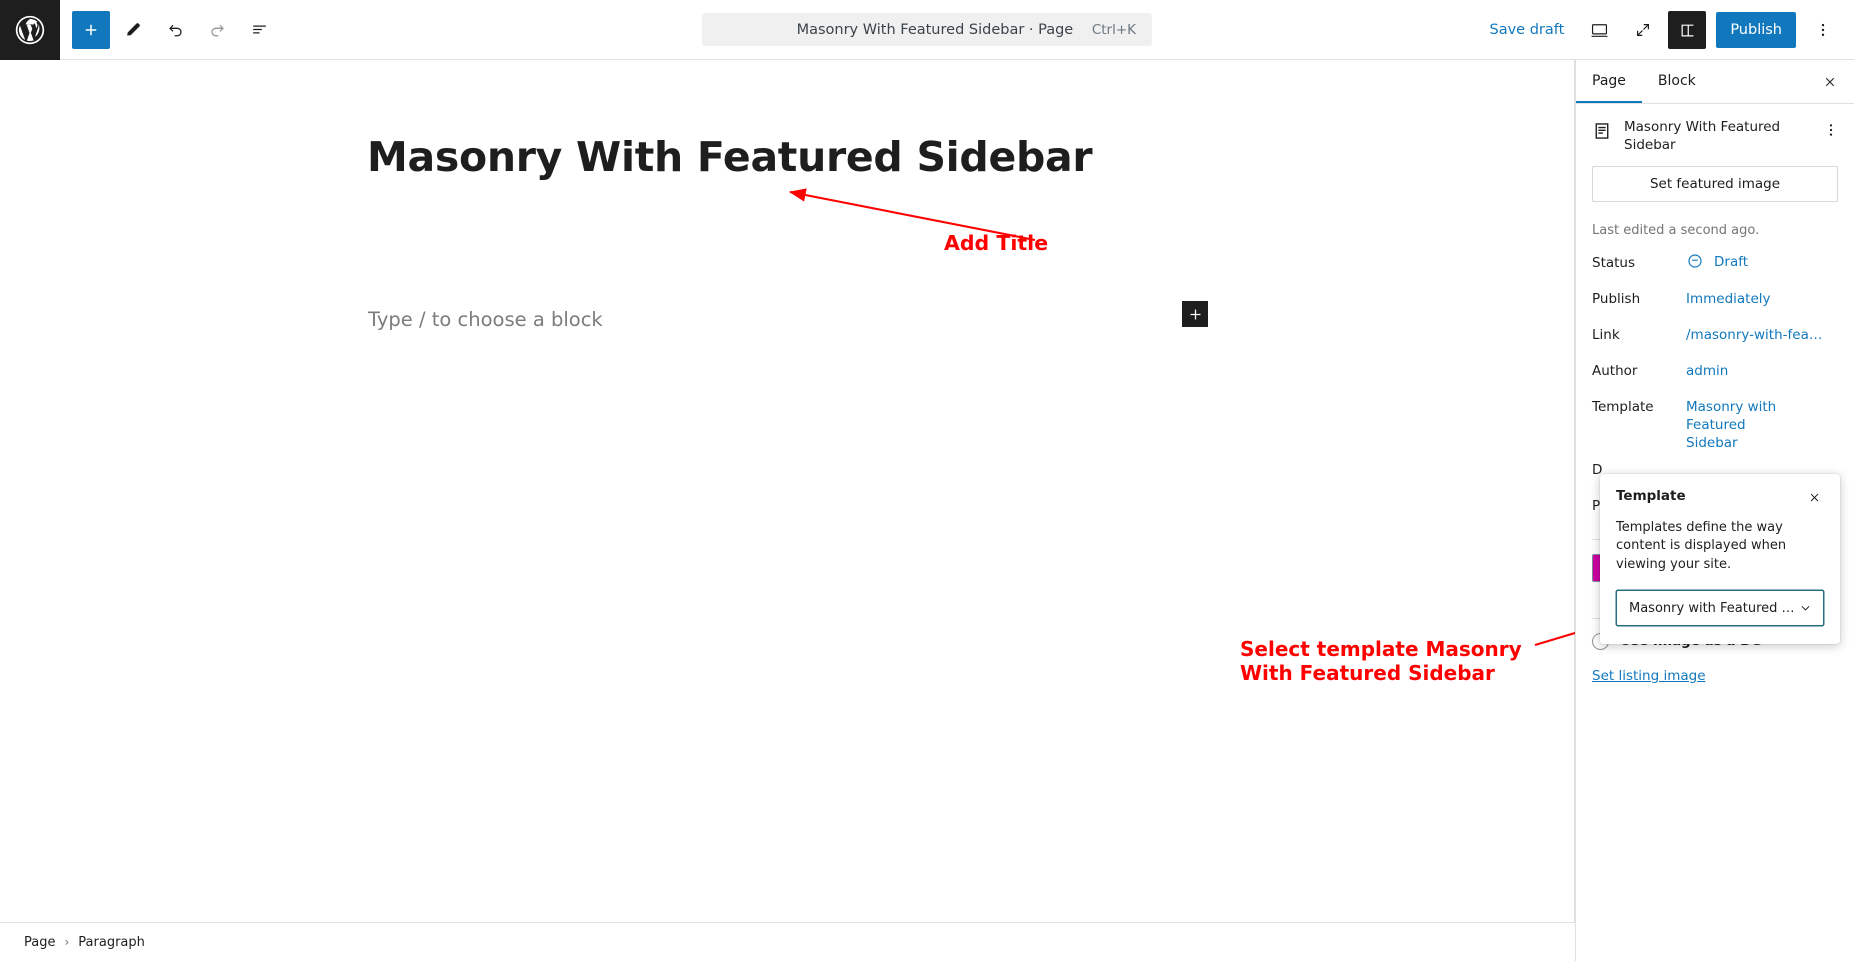 The image size is (1854, 961). What do you see at coordinates (1715, 184) in the screenshot?
I see `set-featured-image-button: Set featured image` at bounding box center [1715, 184].